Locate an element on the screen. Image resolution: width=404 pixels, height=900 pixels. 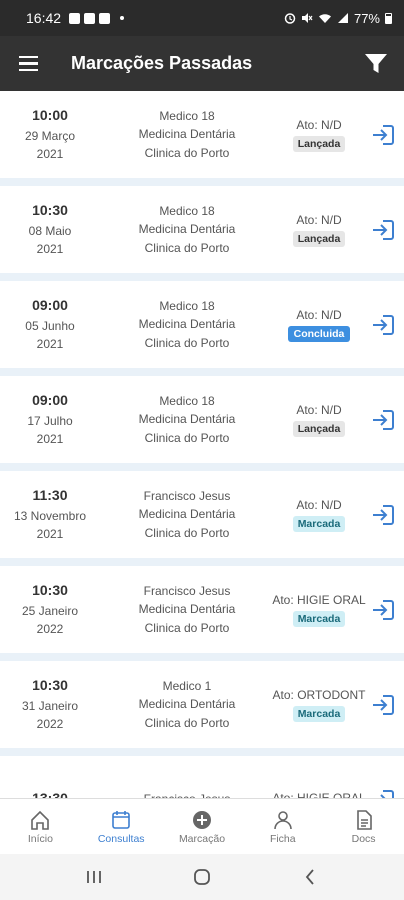
nav-item-docs: Docs is located at coordinates (363, 826).